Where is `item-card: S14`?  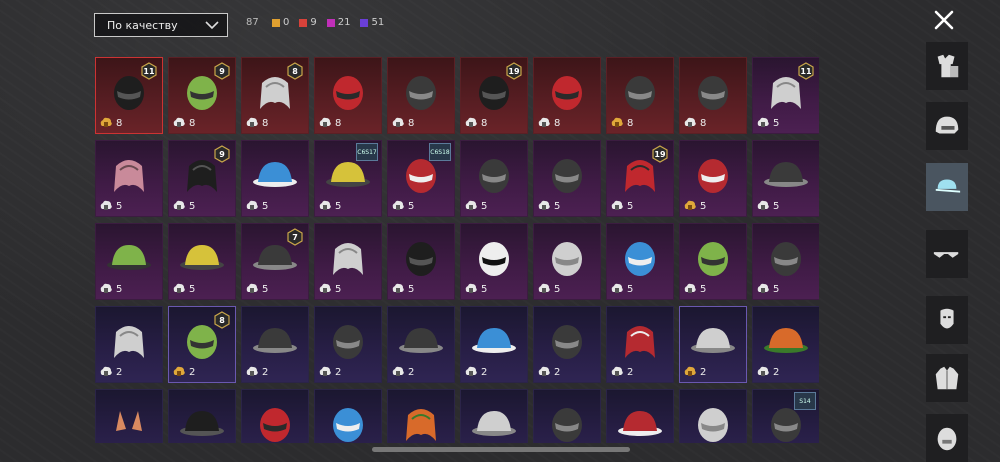 item-card: S14 is located at coordinates (785, 416).